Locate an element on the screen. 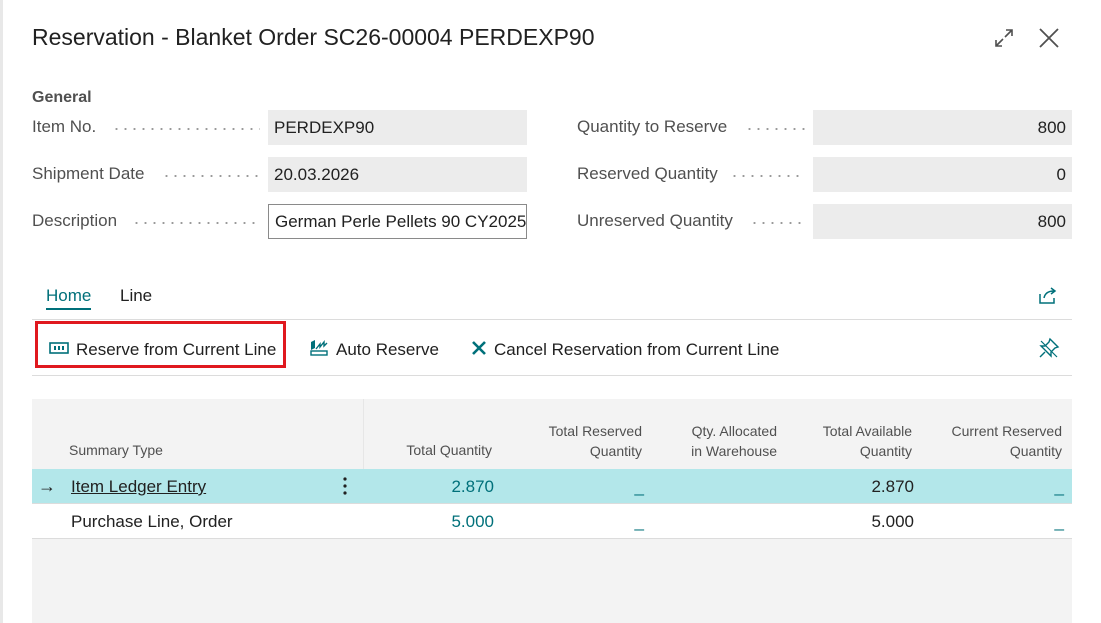 This screenshot has height=623, width=1101. highlight-annotation-box is located at coordinates (160, 344).